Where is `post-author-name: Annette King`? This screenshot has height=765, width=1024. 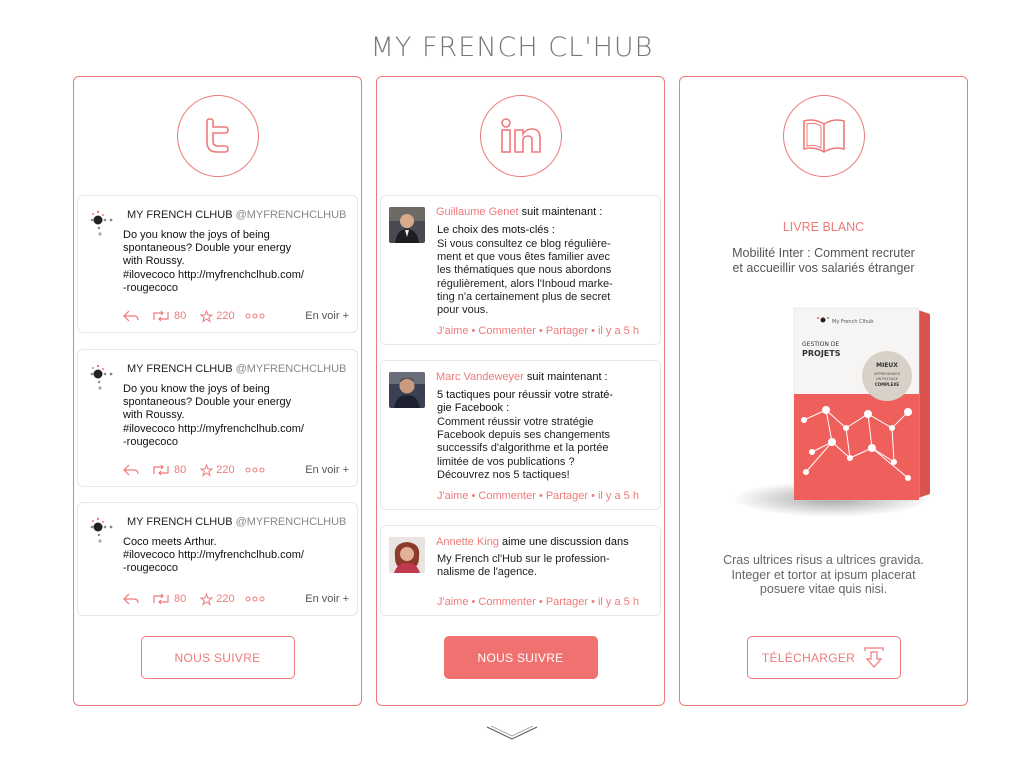
post-author-name: Annette King is located at coordinates (467, 542).